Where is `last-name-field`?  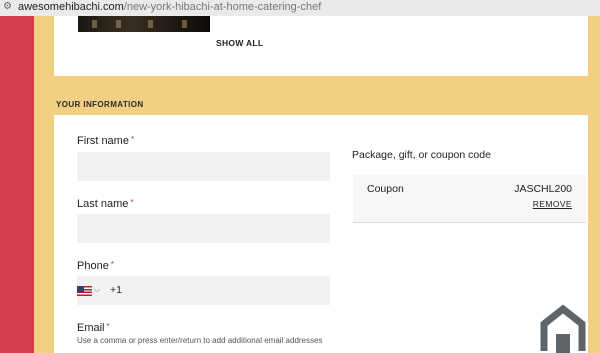 last-name-field is located at coordinates (203, 228).